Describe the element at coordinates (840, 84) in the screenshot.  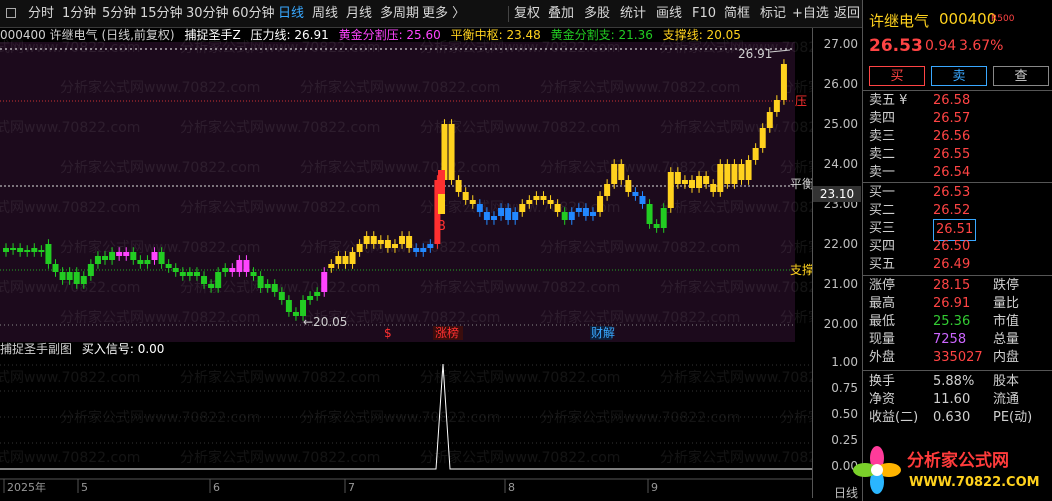
I see `y-tick: 26.00` at that location.